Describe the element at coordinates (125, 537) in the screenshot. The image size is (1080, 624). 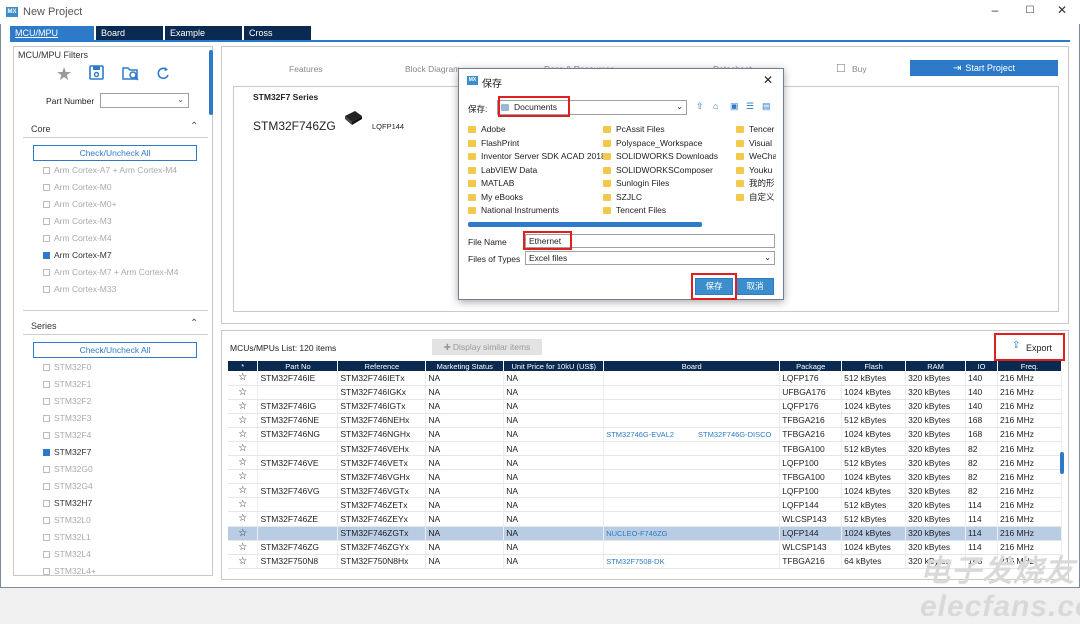
I see `series-item: STM32L1` at that location.